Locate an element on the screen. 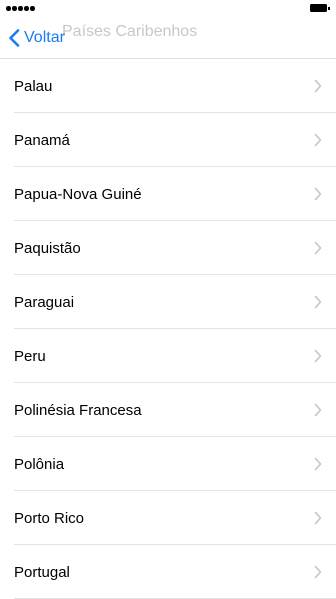 The width and height of the screenshot is (336, 599). list-item: Peru is located at coordinates (168, 356).